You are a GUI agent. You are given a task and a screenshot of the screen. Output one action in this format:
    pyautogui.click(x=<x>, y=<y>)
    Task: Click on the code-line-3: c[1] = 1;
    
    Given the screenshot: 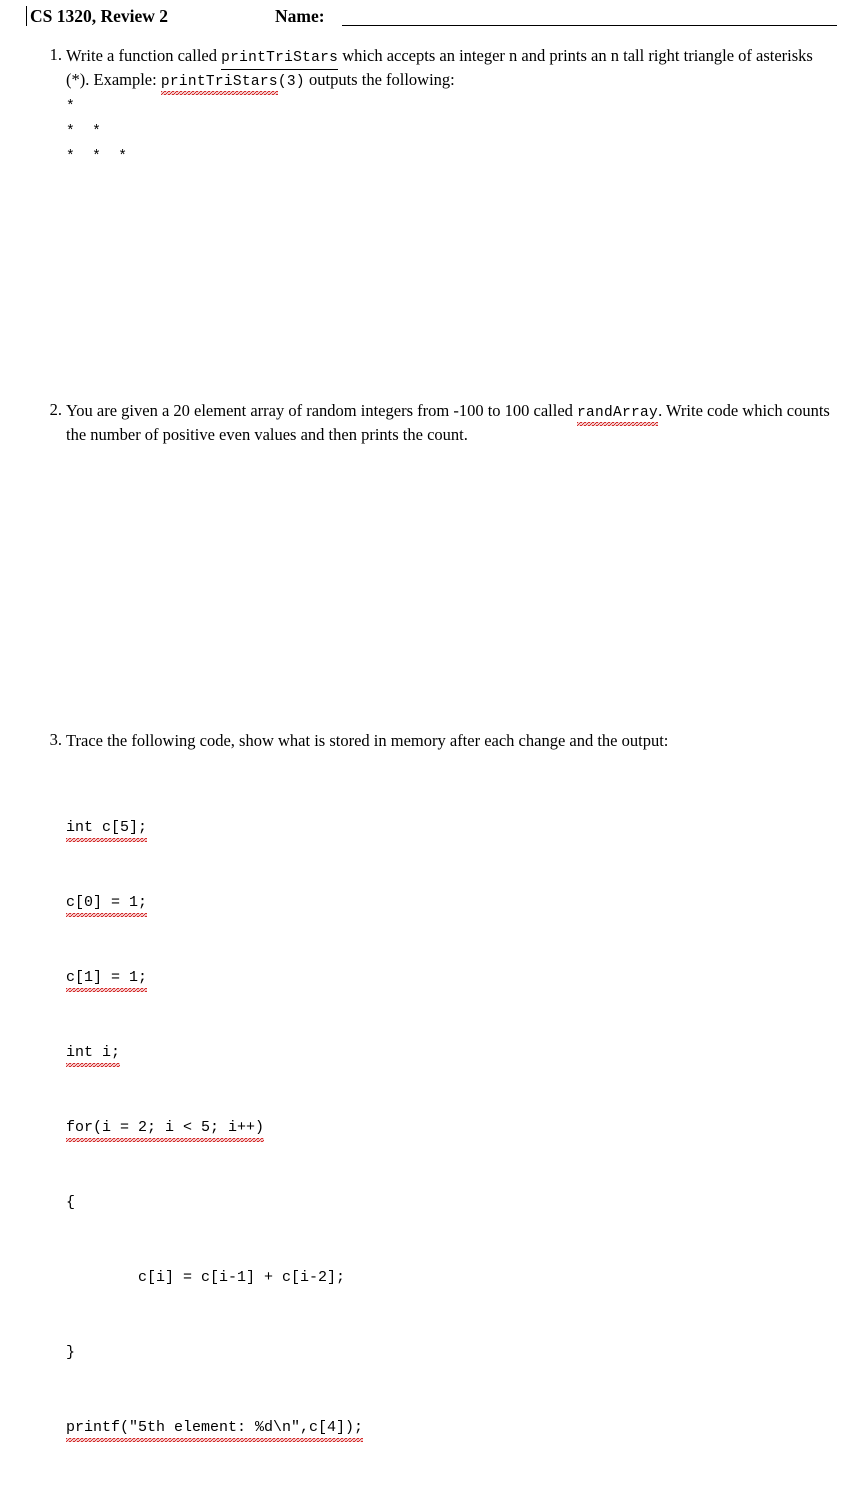 What is the action you would take?
    pyautogui.click(x=448, y=978)
    